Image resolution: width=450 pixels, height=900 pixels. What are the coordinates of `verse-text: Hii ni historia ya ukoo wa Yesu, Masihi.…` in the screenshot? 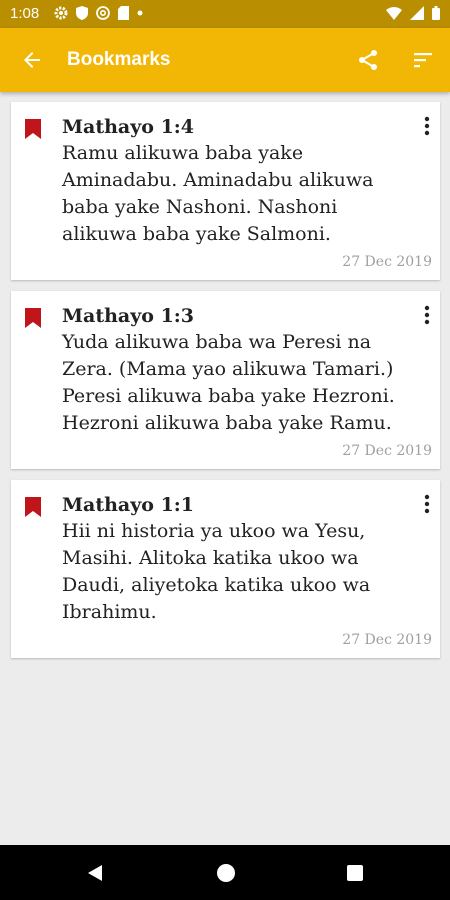 It's located at (216, 571).